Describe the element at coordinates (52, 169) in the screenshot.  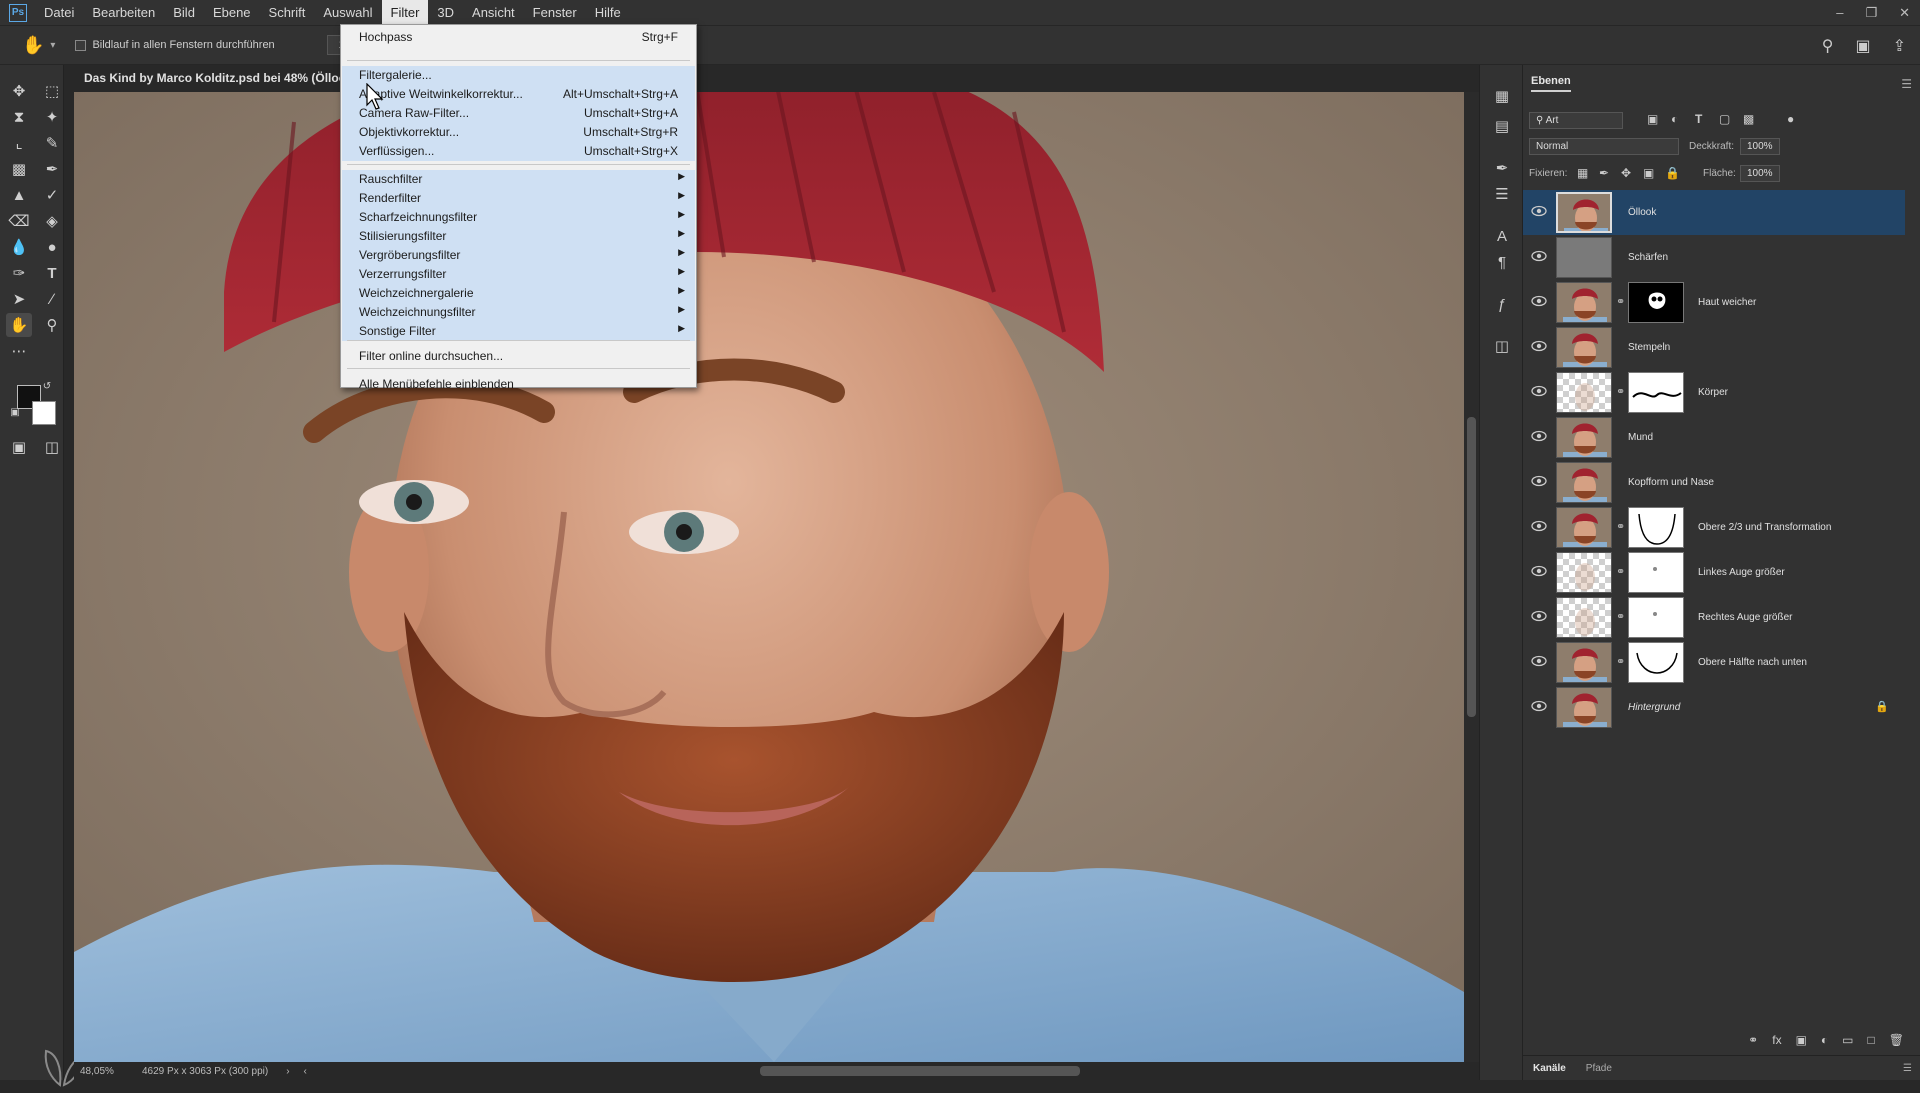
I see `brush-tool-icon: ✒` at that location.